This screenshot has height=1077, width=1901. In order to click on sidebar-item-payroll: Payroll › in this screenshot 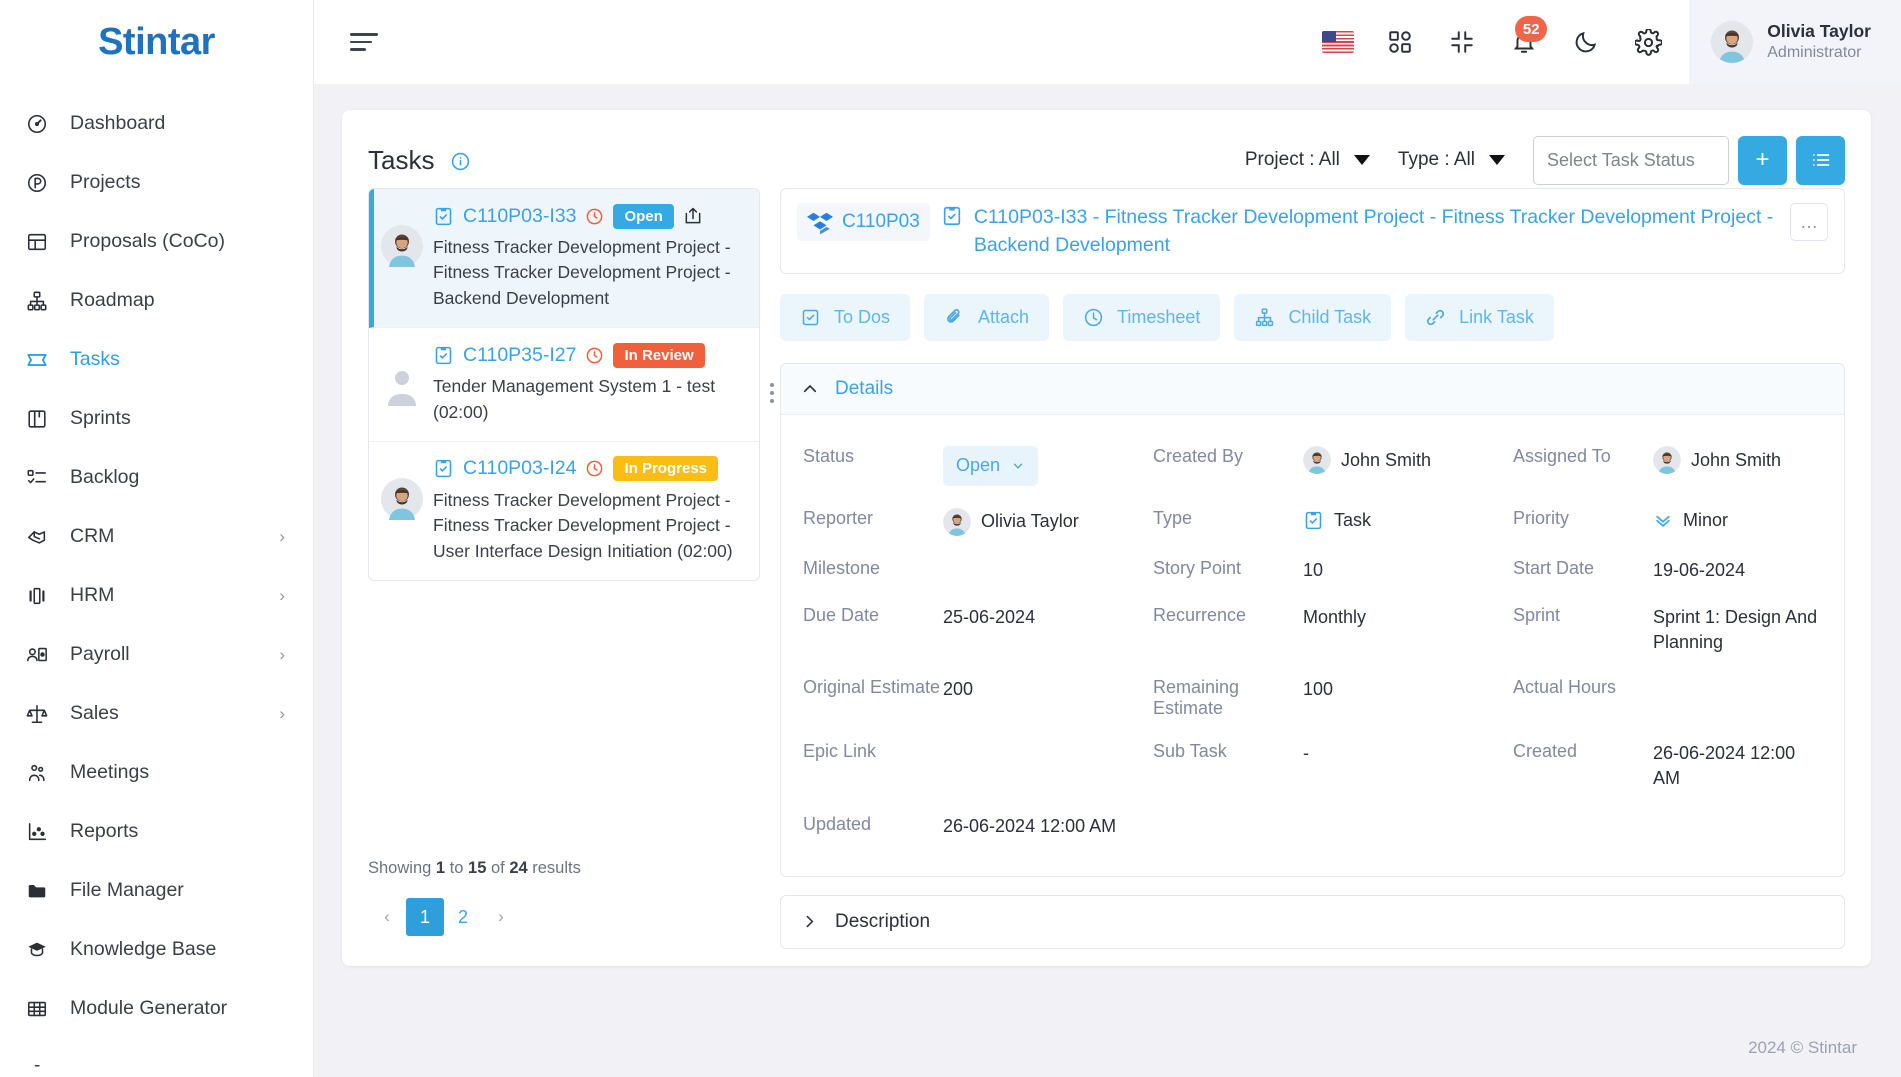, I will do `click(156, 654)`.